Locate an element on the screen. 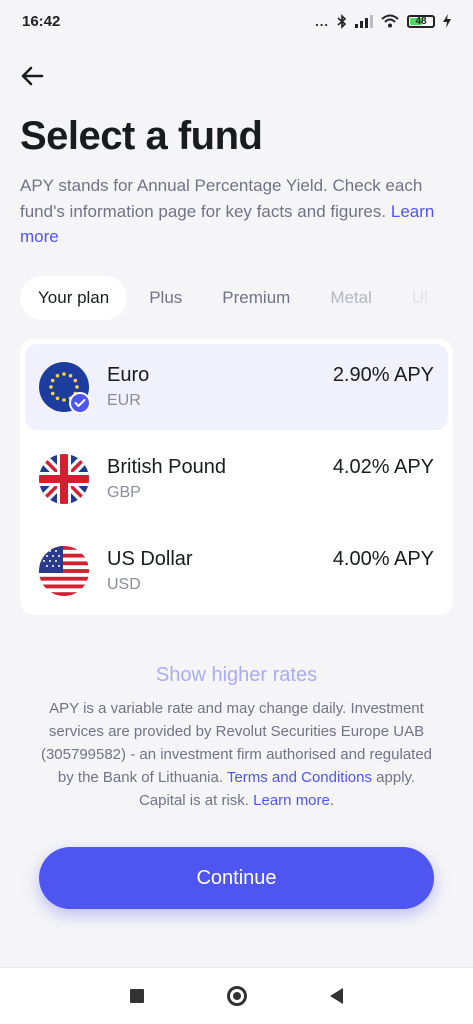 Image resolution: width=473 pixels, height=1024 pixels. fund-row-us-dollar: US Dollar USD 4.00% APY is located at coordinates (236, 571).